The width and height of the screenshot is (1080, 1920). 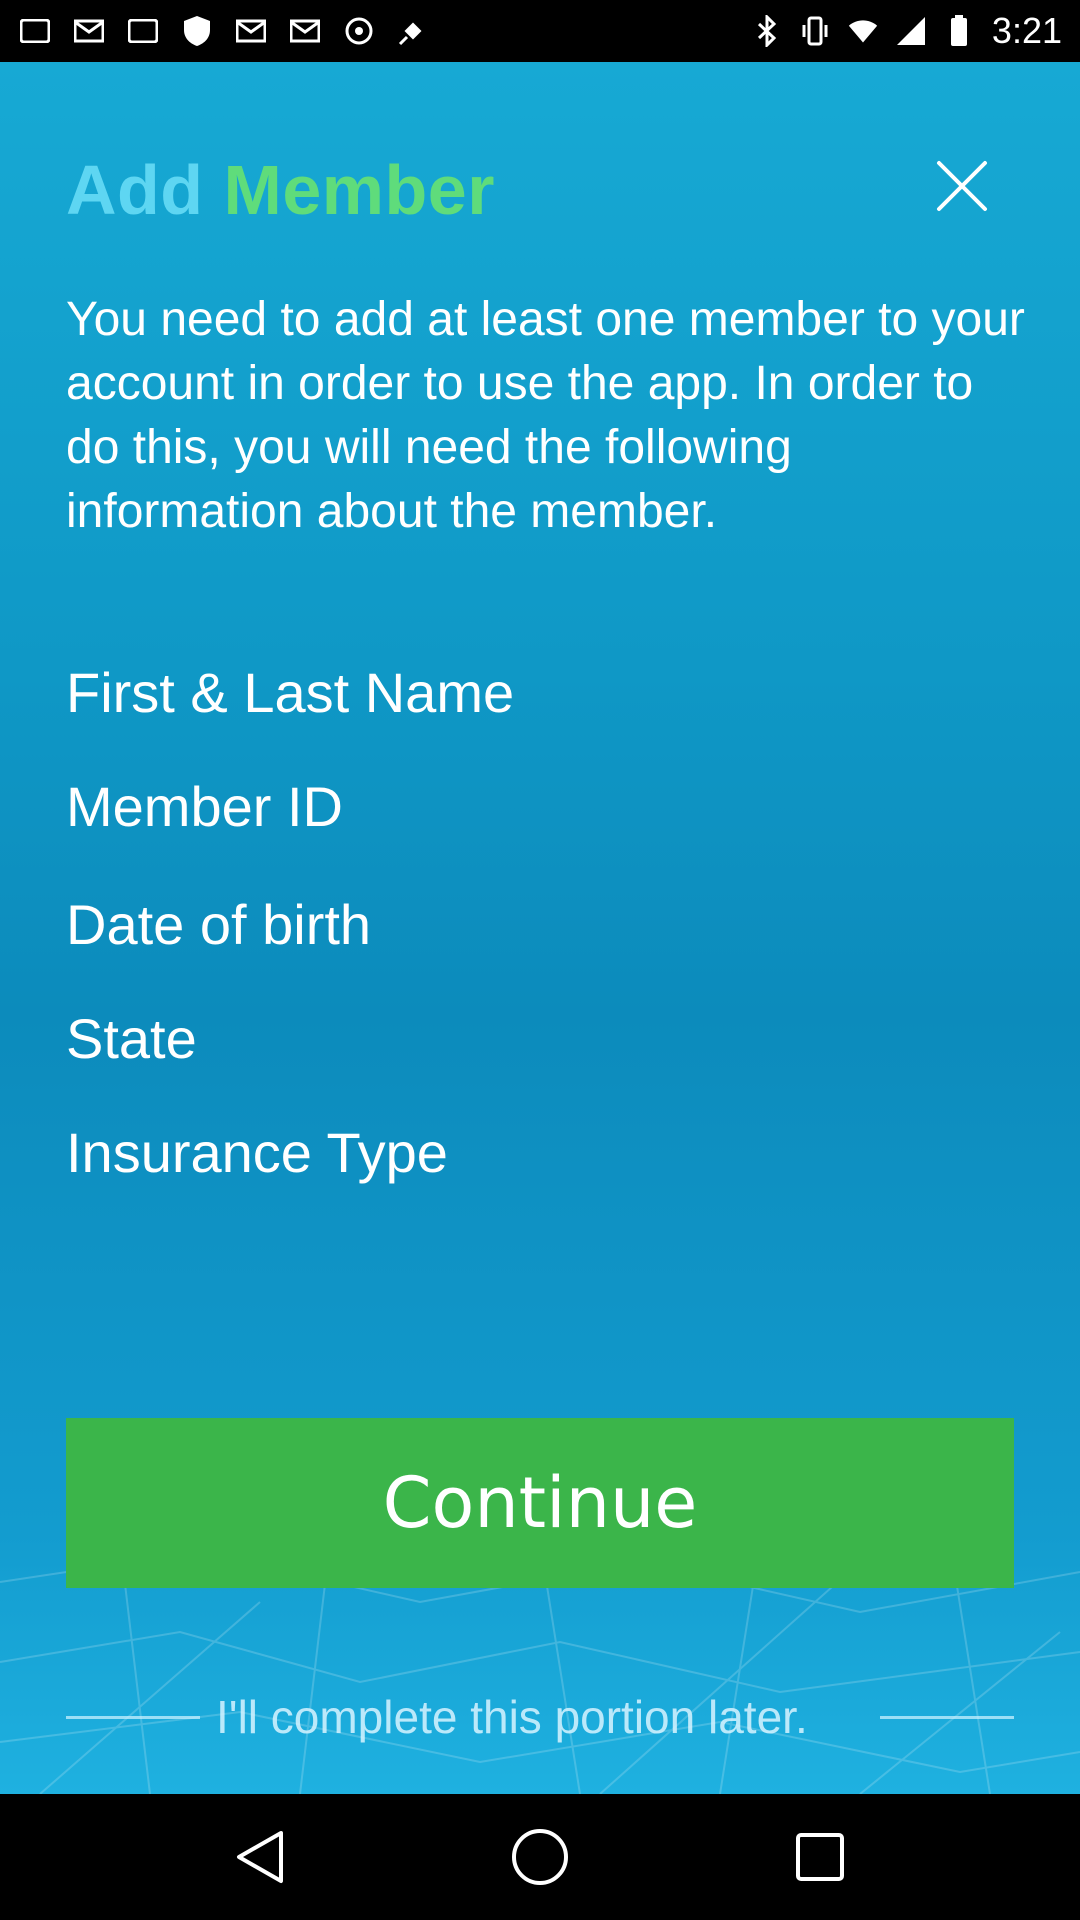 What do you see at coordinates (1026, 30) in the screenshot?
I see `status-time: 3:21` at bounding box center [1026, 30].